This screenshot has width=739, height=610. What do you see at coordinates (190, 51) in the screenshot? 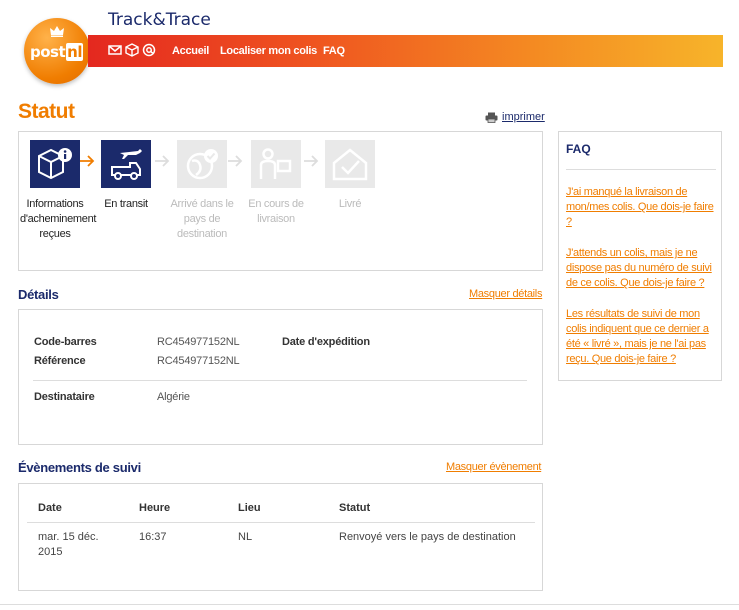
I see `nav-accueil: Accueil` at bounding box center [190, 51].